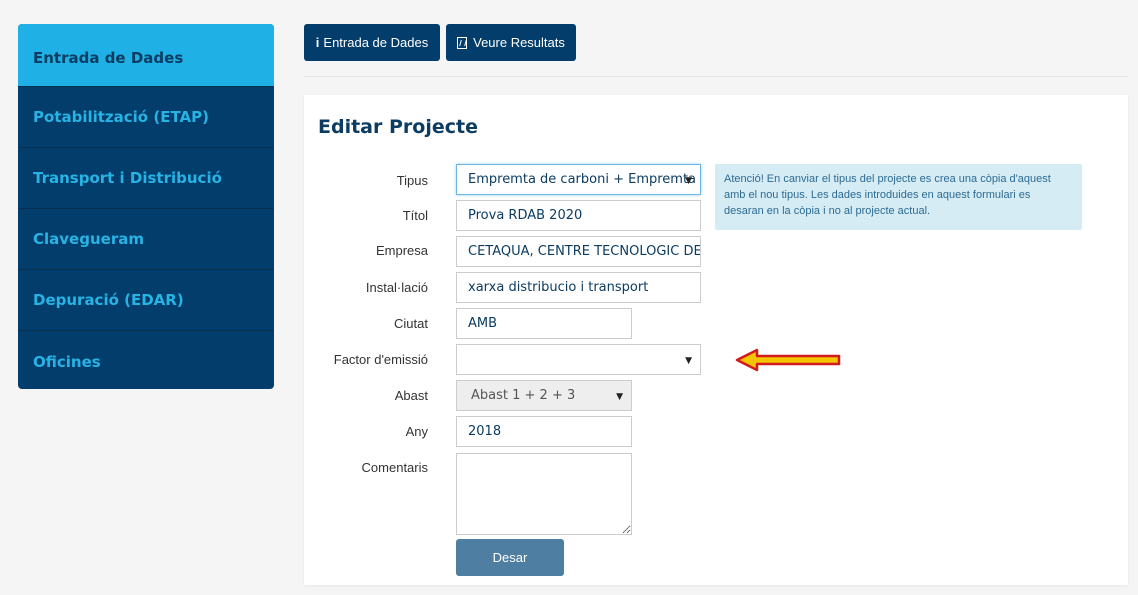 The image size is (1138, 595). I want to click on empresa-input: CETAQUA, CENTRE TECNOLOGIC DE L', so click(578, 251).